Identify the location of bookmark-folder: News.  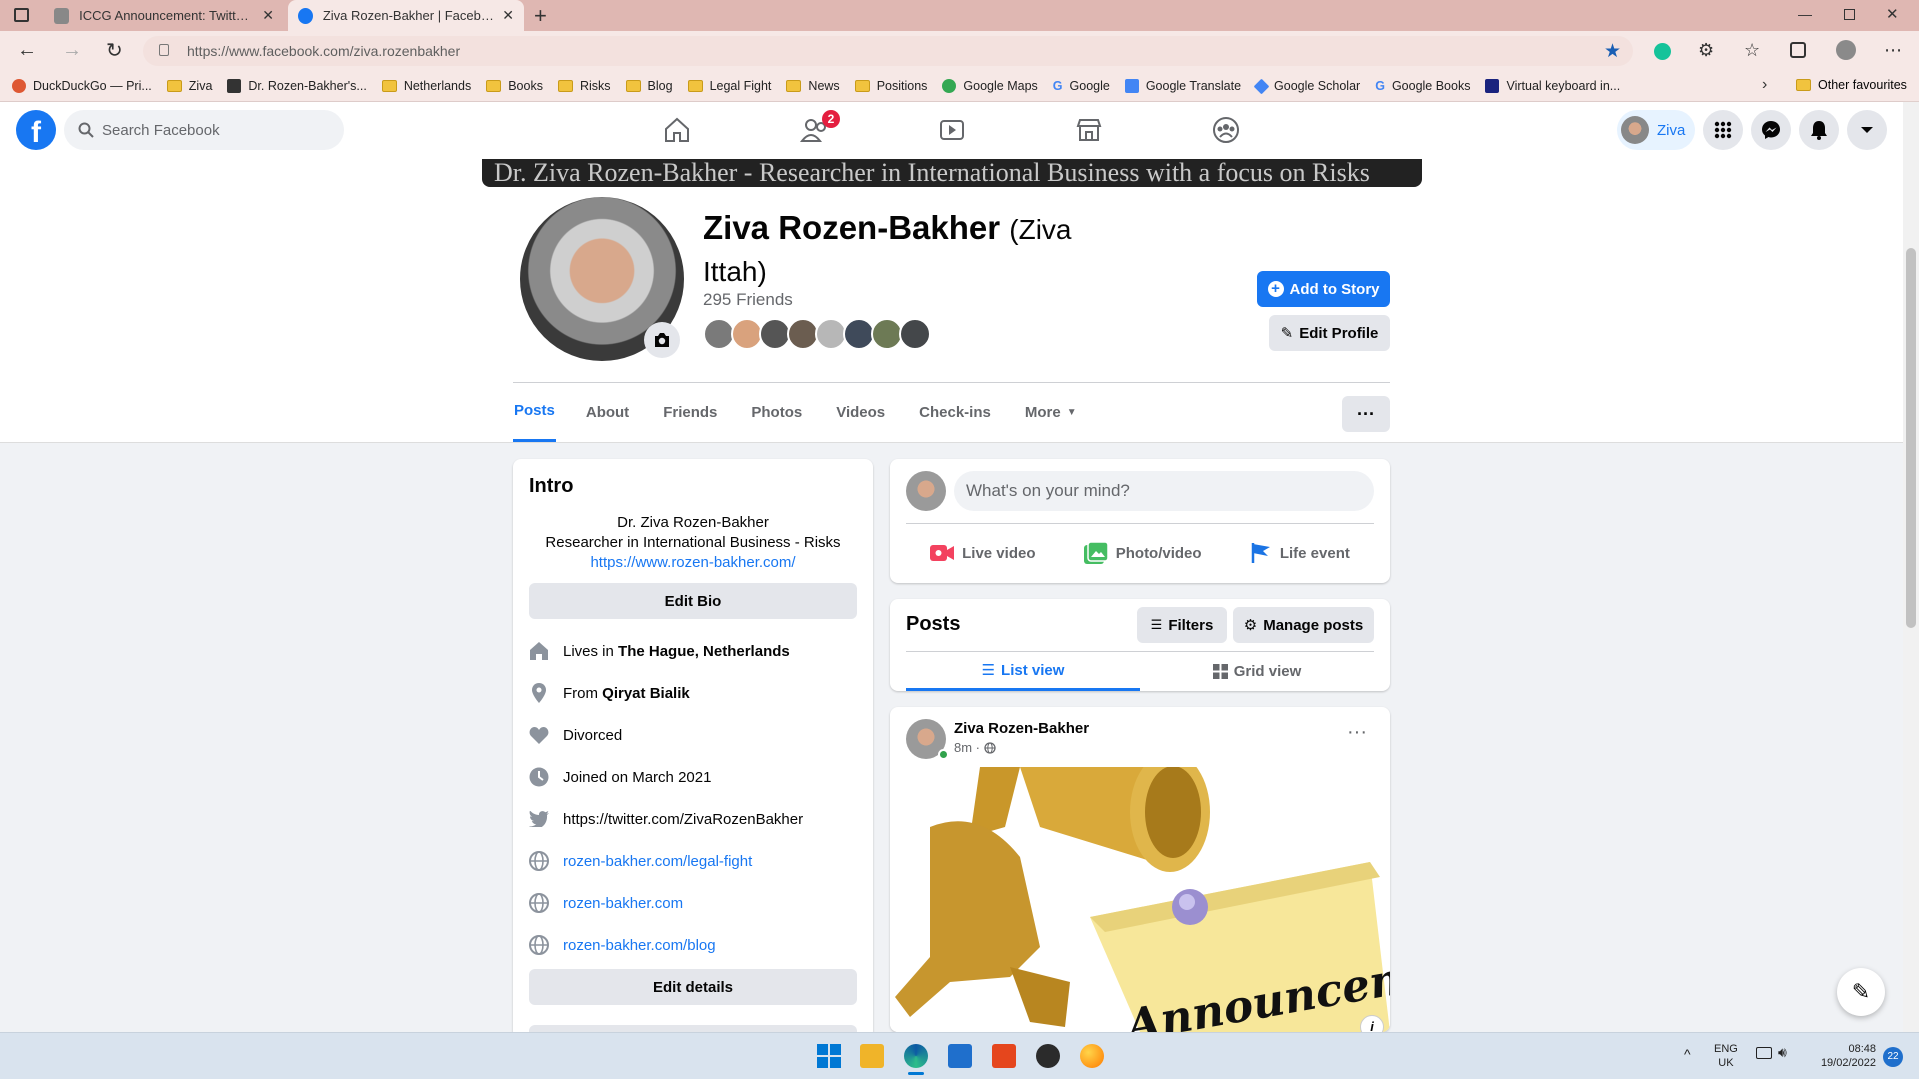
(813, 86).